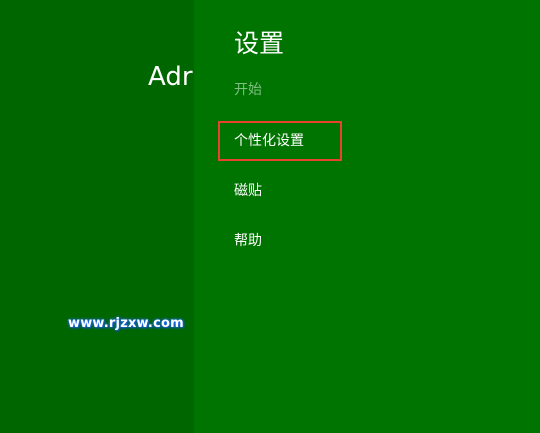  Describe the element at coordinates (280, 241) in the screenshot. I see `menu-item-help: 帮助` at that location.